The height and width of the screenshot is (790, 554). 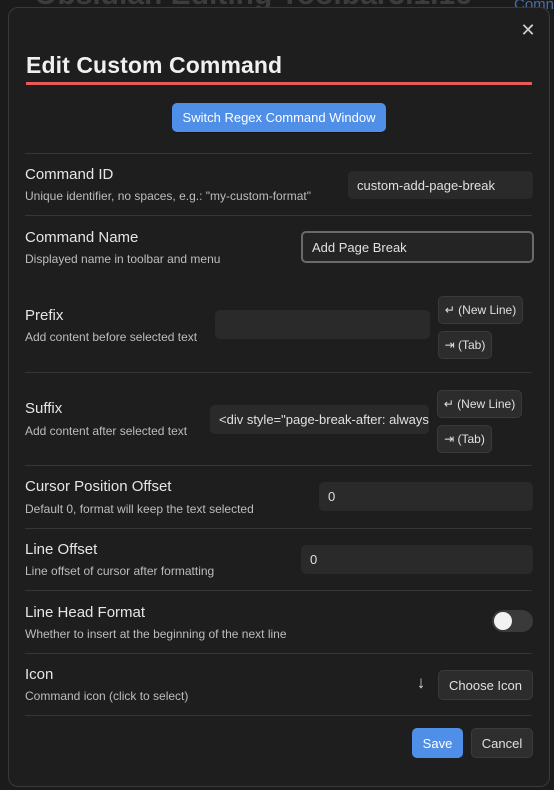 I want to click on line-head-format-toggle, so click(x=512, y=621).